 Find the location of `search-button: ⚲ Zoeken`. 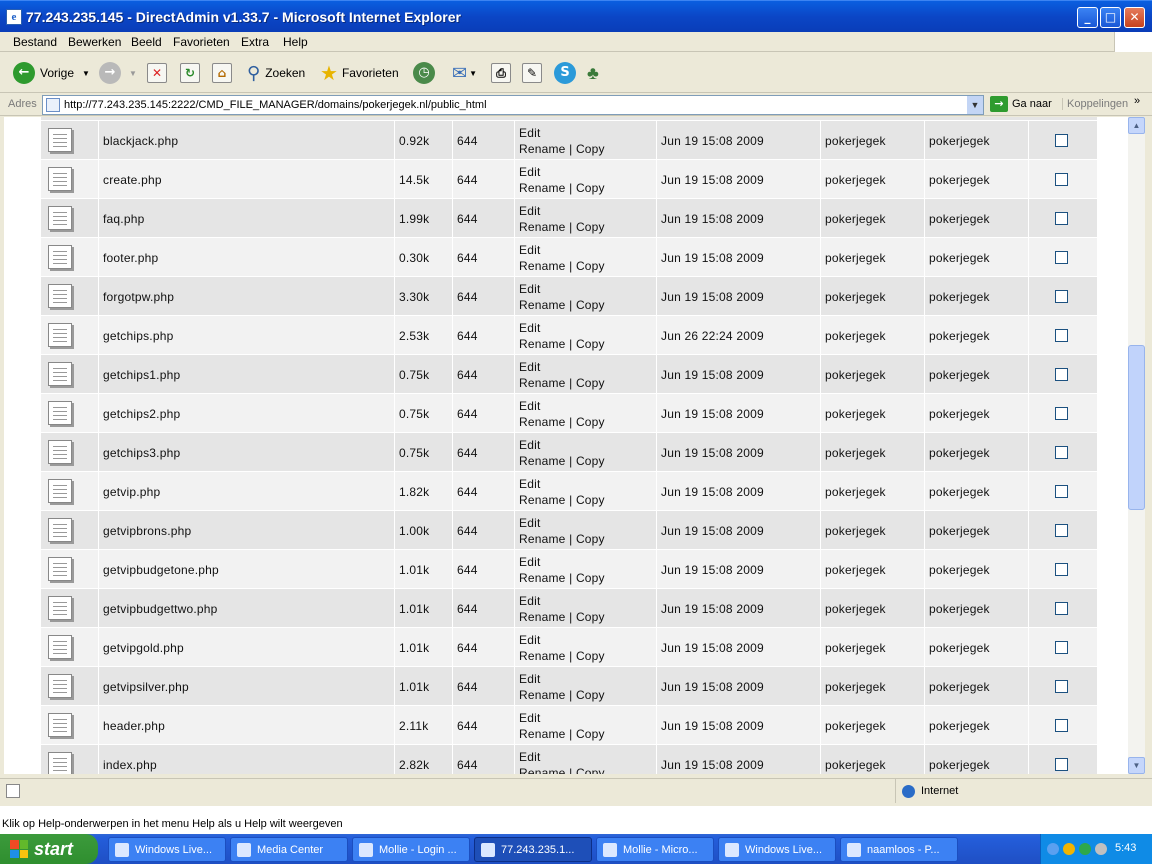

search-button: ⚲ Zoeken is located at coordinates (276, 73).